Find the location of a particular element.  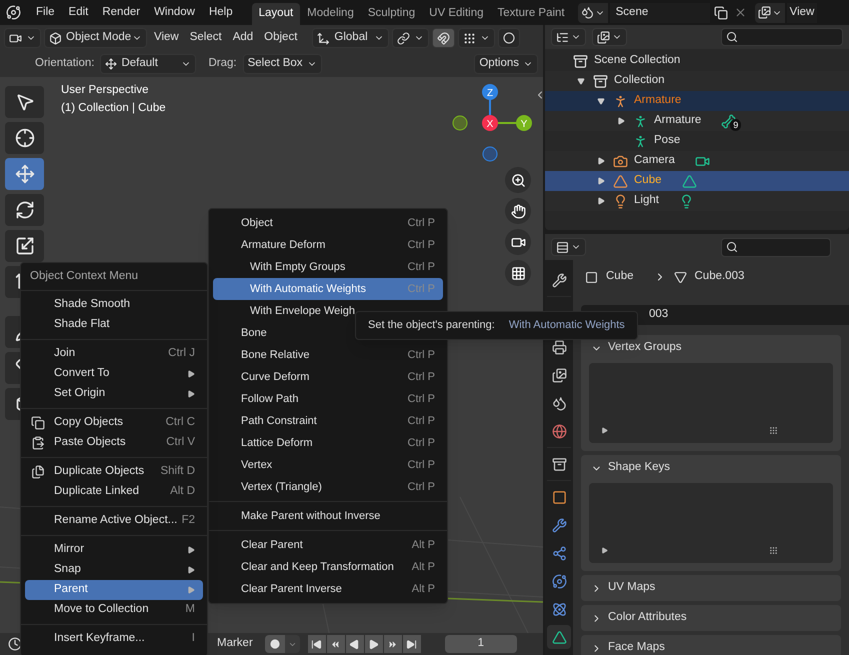

tooltip-text: Set the object's parenting: is located at coordinates (431, 326).